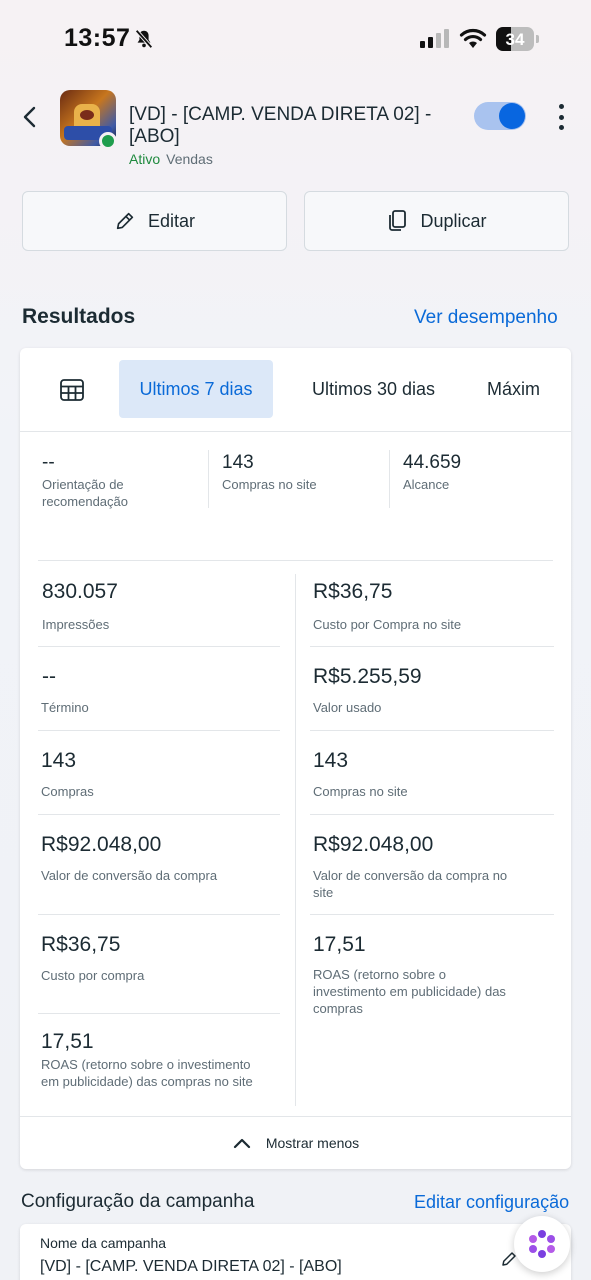 This screenshot has width=591, height=1280. What do you see at coordinates (398, 220) in the screenshot?
I see `duplicate-icon` at bounding box center [398, 220].